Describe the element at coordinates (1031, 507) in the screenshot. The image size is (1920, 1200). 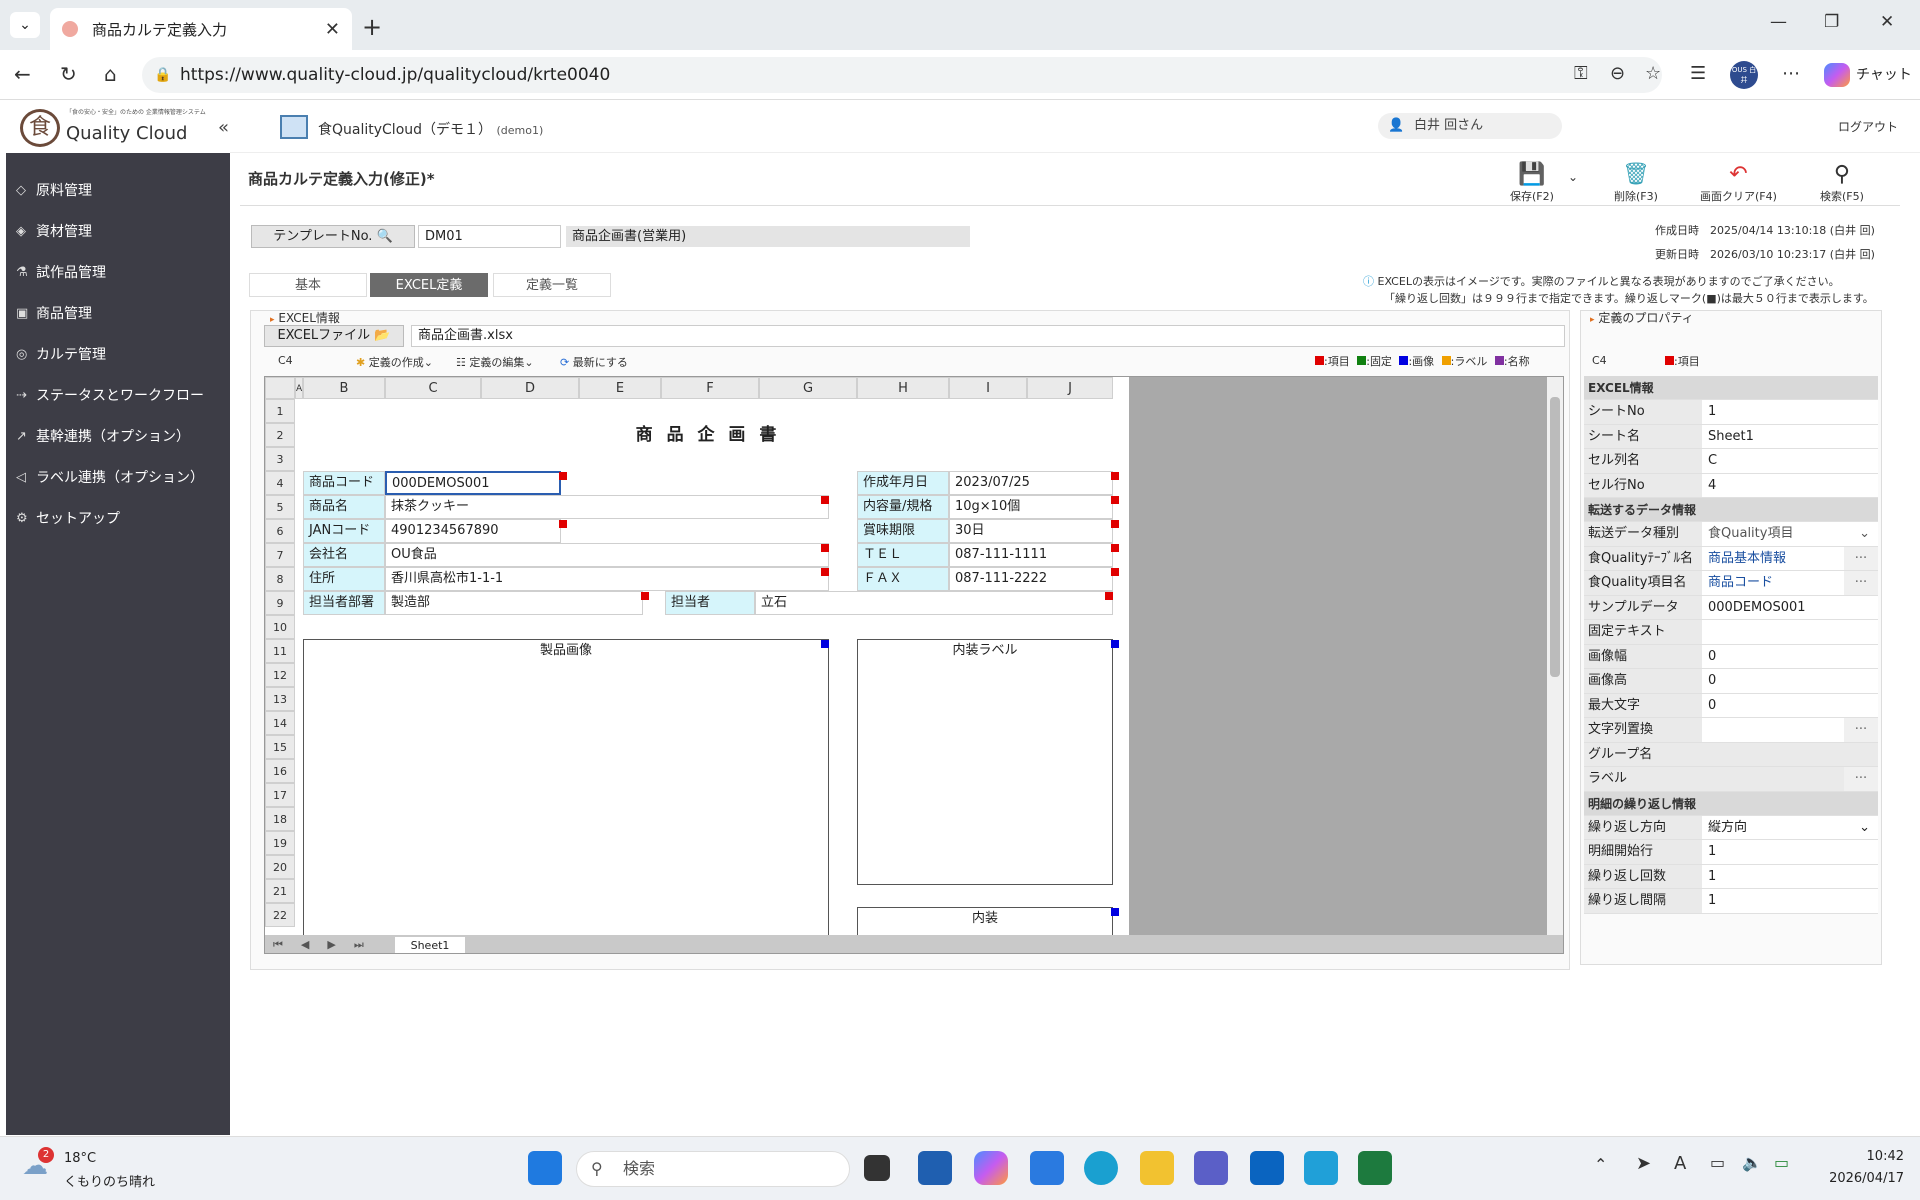
I see `cell-volume-value: 10g×10個` at that location.